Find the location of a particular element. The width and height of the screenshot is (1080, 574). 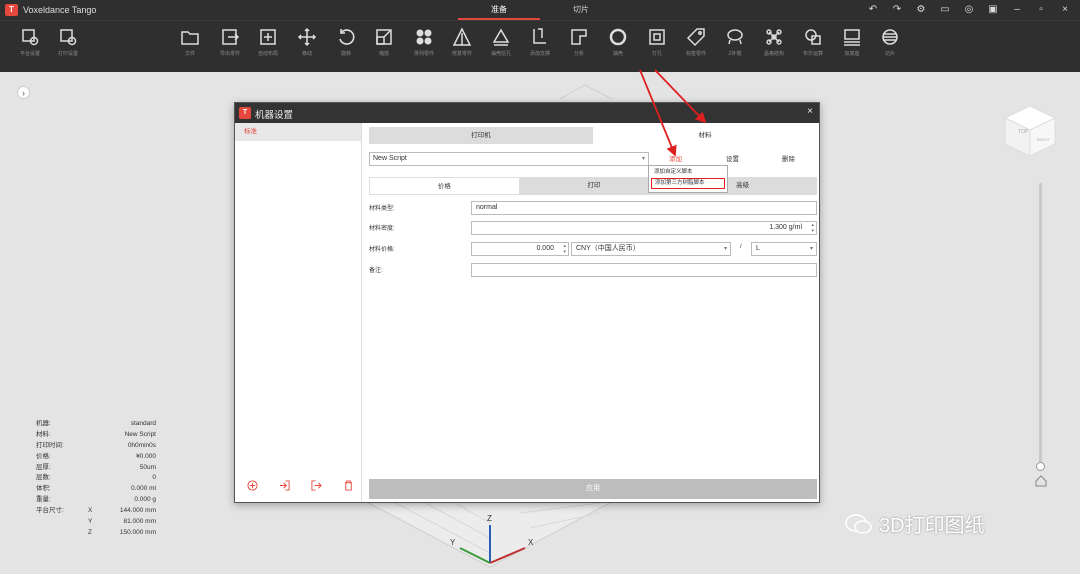

display-icon: ▣ is located at coordinates (993, 10).